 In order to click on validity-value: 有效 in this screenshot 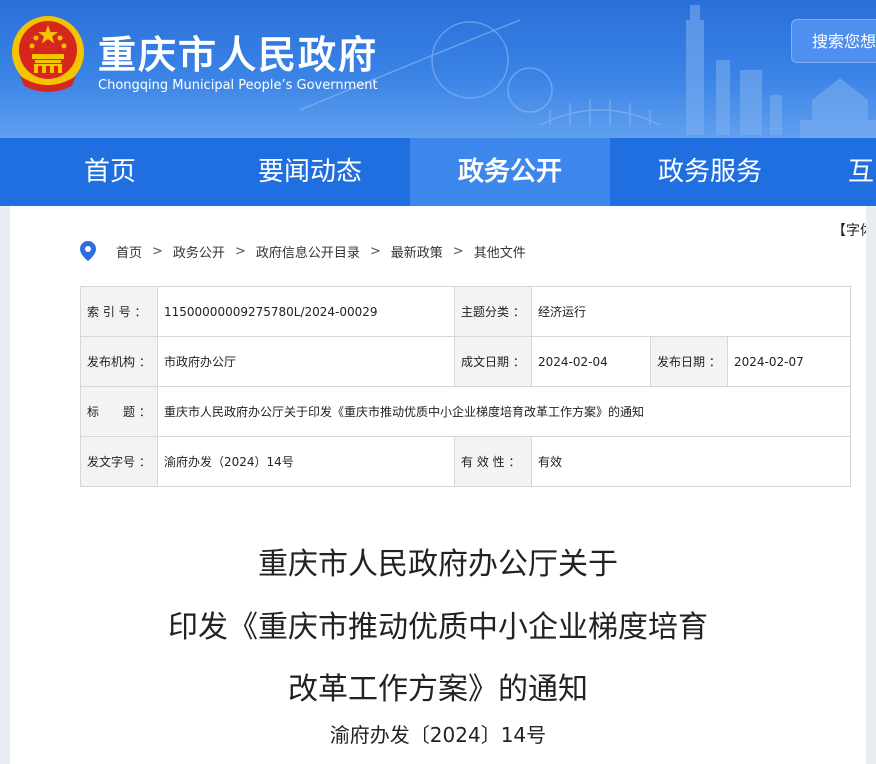, I will do `click(691, 461)`.